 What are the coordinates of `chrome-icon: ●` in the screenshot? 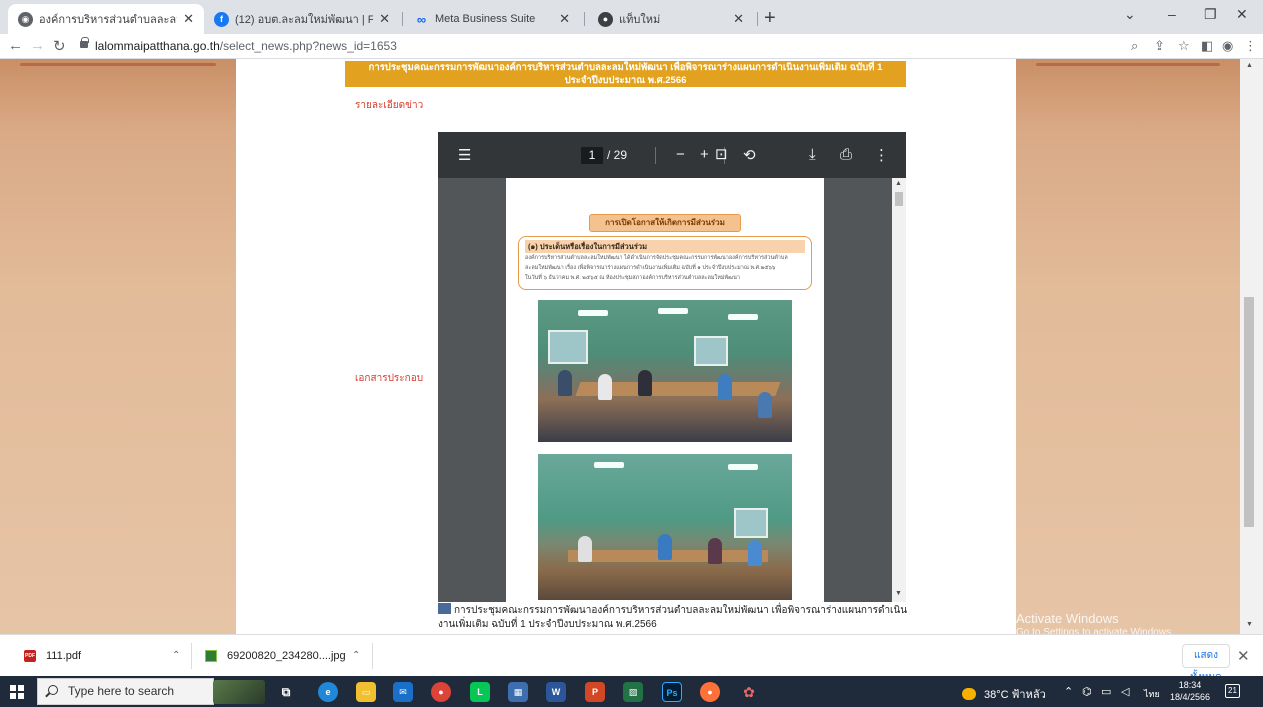 It's located at (441, 692).